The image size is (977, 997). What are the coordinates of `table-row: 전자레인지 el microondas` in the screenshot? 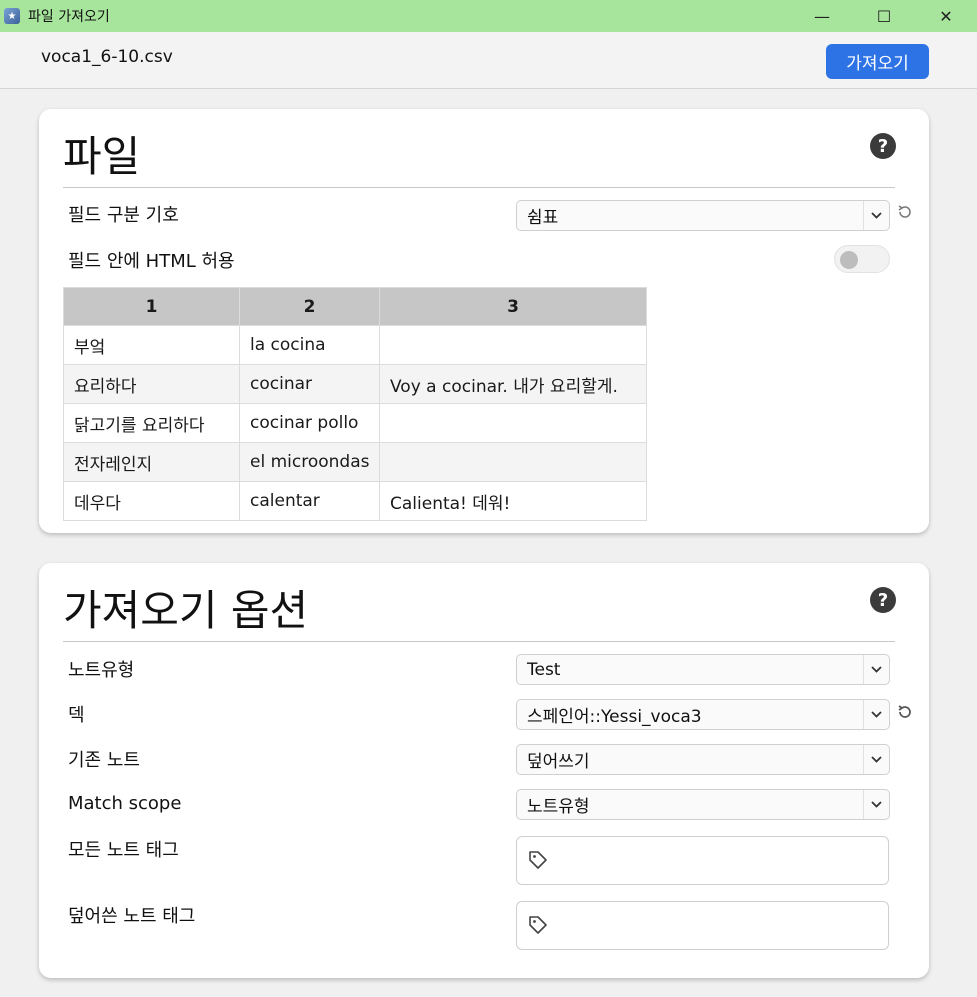 It's located at (355, 462).